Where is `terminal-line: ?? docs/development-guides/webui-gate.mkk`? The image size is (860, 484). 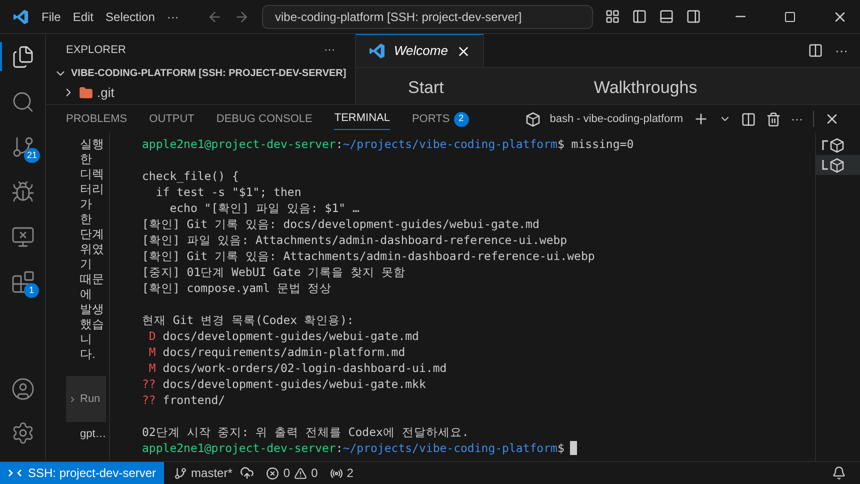 terminal-line: ?? docs/development-guides/webui-gate.mkk is located at coordinates (284, 384).